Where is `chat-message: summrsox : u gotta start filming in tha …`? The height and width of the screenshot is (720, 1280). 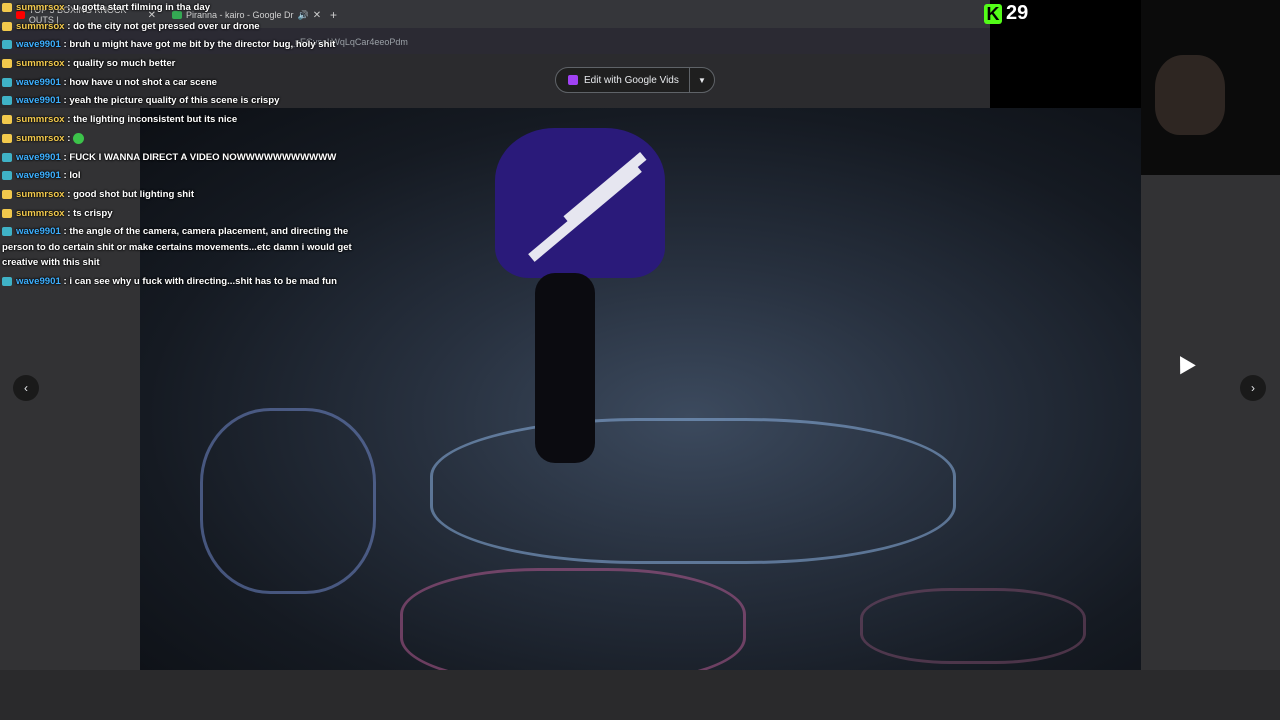 chat-message: summrsox : u gotta start filming in tha … is located at coordinates (182, 8).